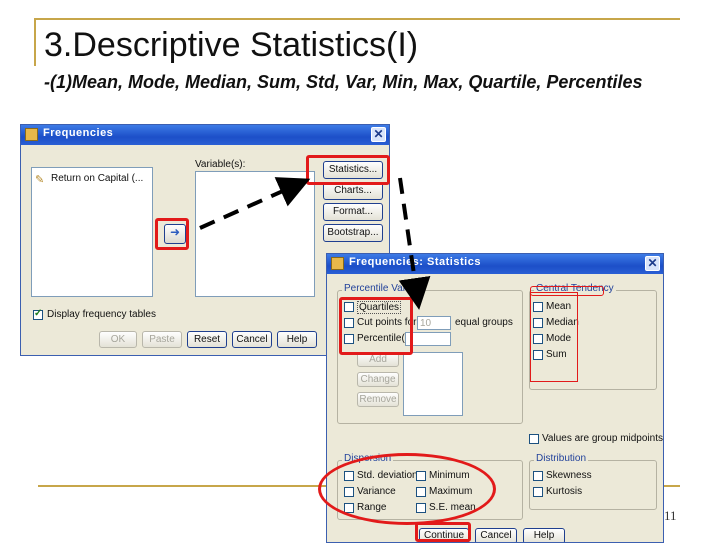 This screenshot has width=720, height=543. What do you see at coordinates (40, 180) in the screenshot?
I see `ruler-icon: ✎` at bounding box center [40, 180].